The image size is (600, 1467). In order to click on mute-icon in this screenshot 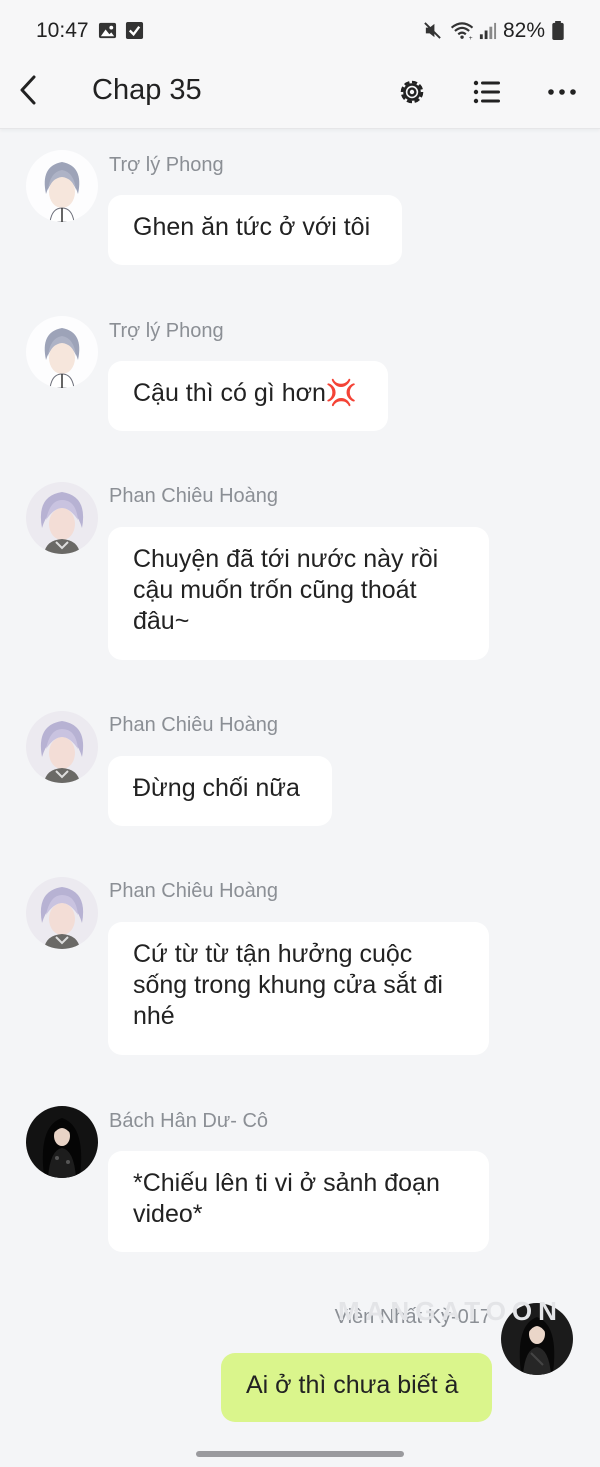, I will do `click(432, 30)`.